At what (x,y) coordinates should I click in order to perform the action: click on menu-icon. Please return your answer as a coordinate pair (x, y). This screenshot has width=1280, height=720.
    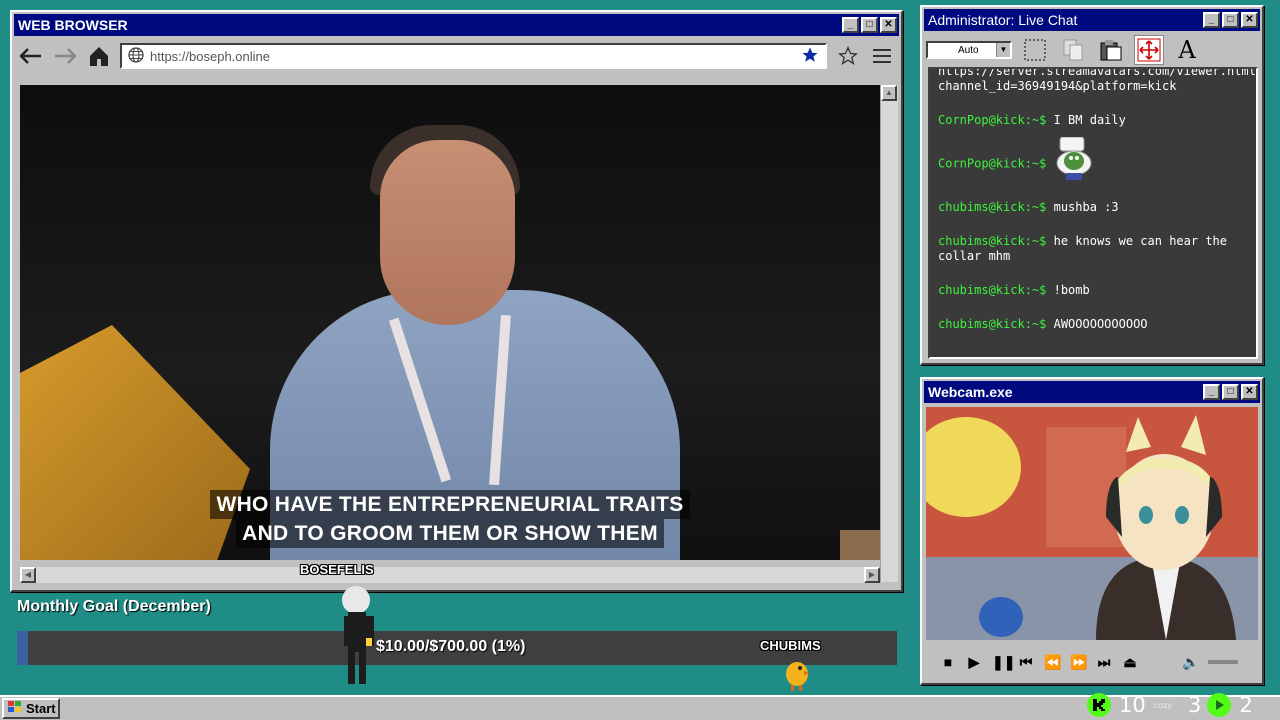
    Looking at the image, I should click on (882, 56).